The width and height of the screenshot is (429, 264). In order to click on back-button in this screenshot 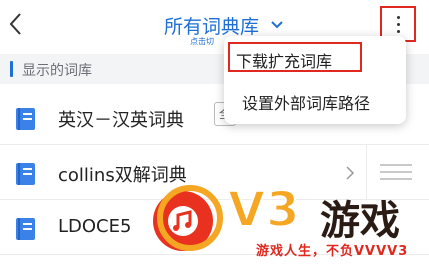, I will do `click(17, 24)`.